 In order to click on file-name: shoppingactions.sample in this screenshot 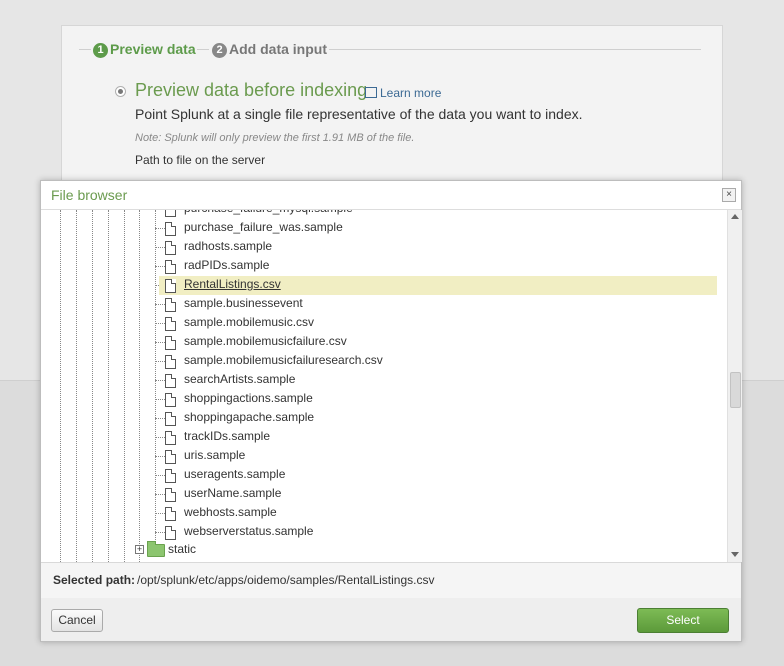, I will do `click(248, 398)`.